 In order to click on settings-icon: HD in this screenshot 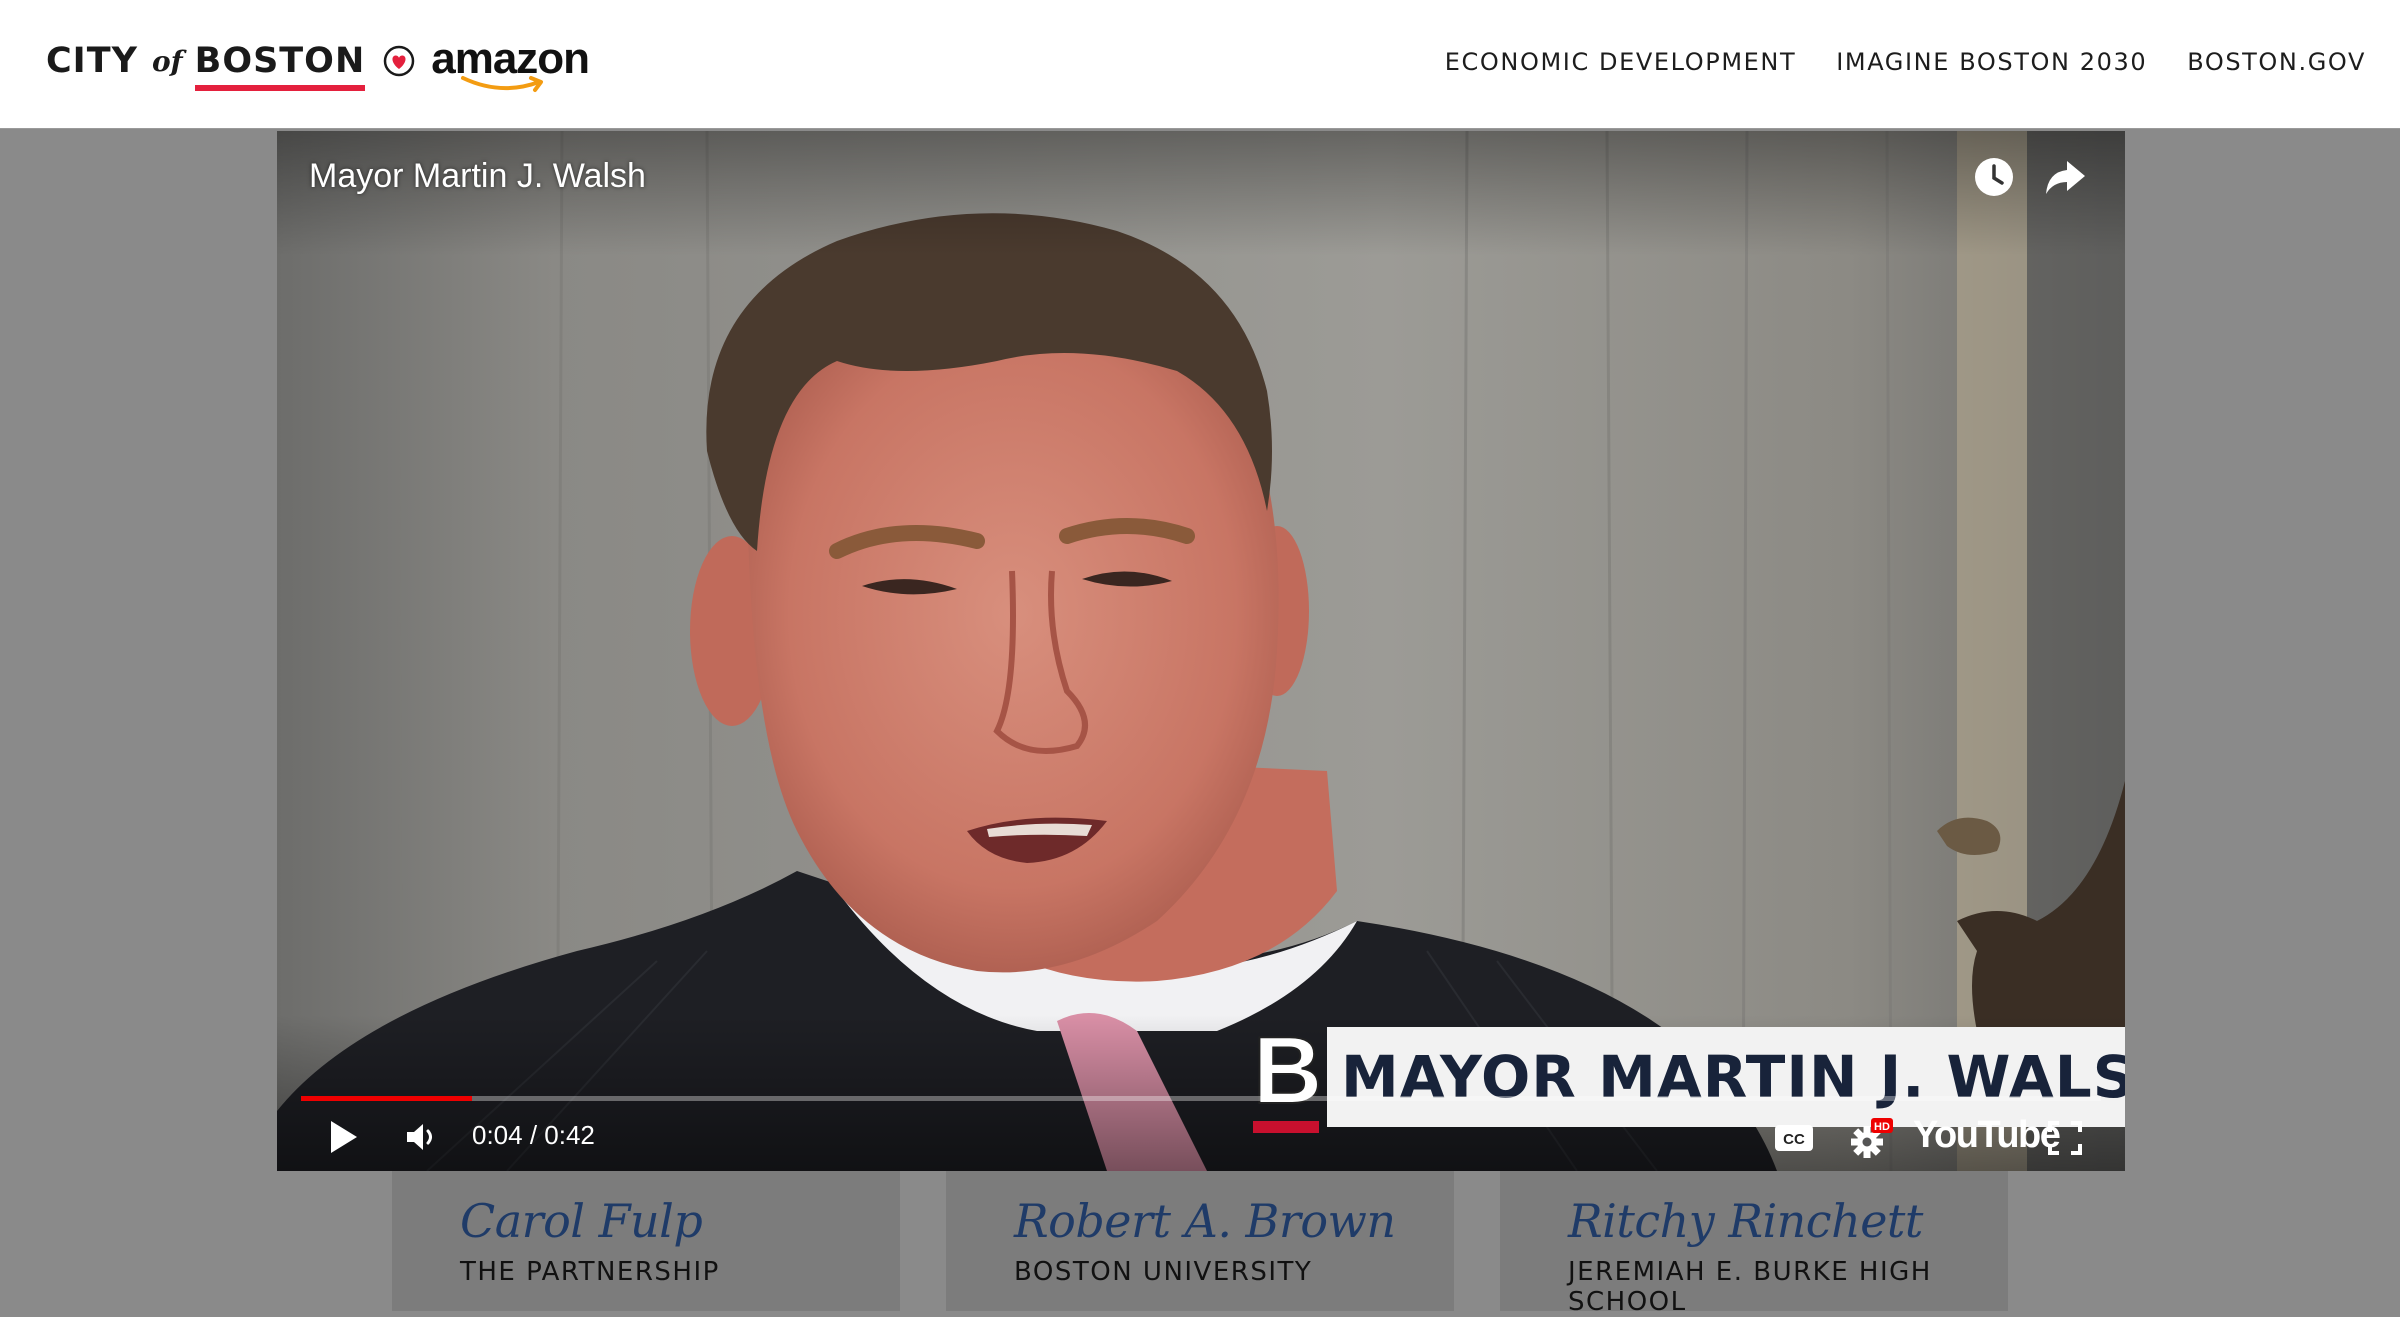, I will do `click(1871, 1138)`.